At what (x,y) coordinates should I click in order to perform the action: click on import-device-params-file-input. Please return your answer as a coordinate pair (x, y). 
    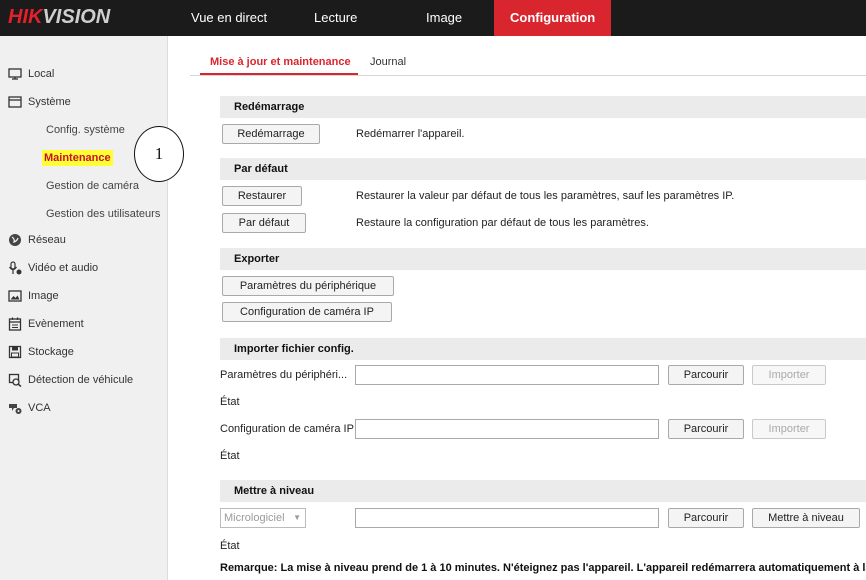
    Looking at the image, I should click on (507, 375).